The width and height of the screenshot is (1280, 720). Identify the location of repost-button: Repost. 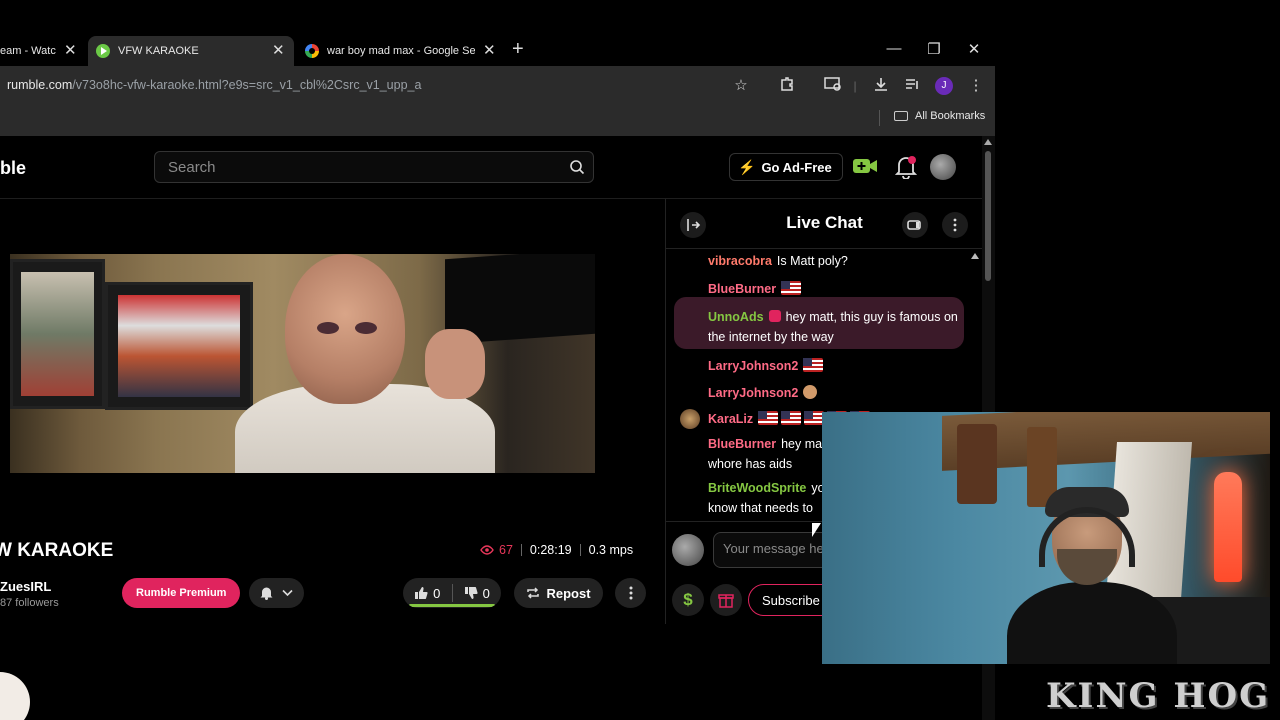
(558, 593).